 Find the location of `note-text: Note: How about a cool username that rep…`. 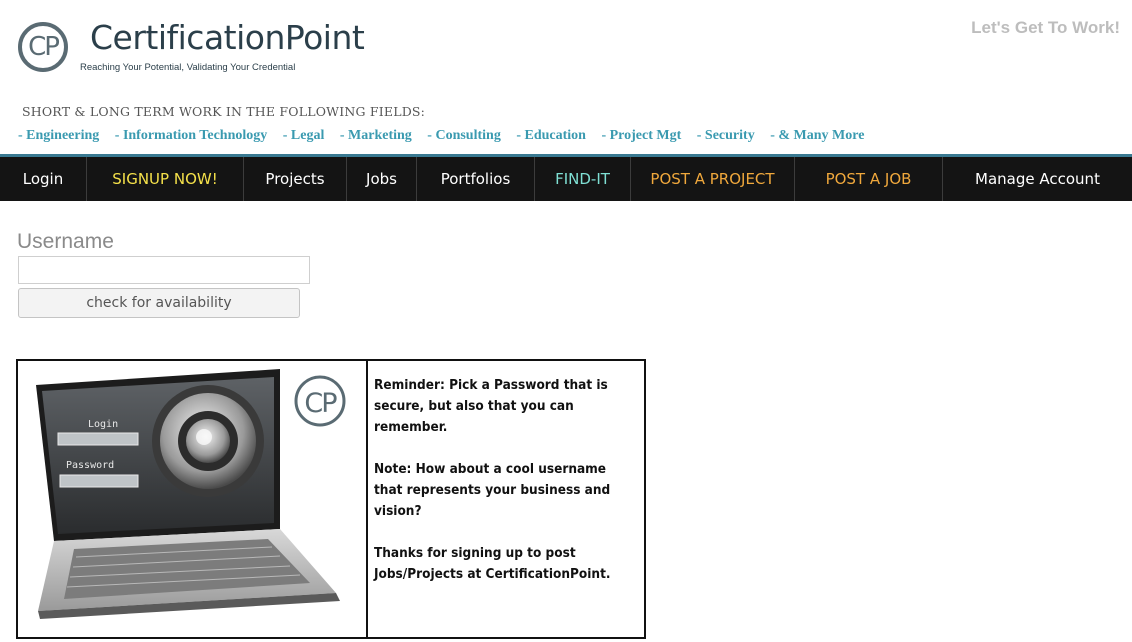

note-text: Note: How about a cool username that rep… is located at coordinates (492, 490).